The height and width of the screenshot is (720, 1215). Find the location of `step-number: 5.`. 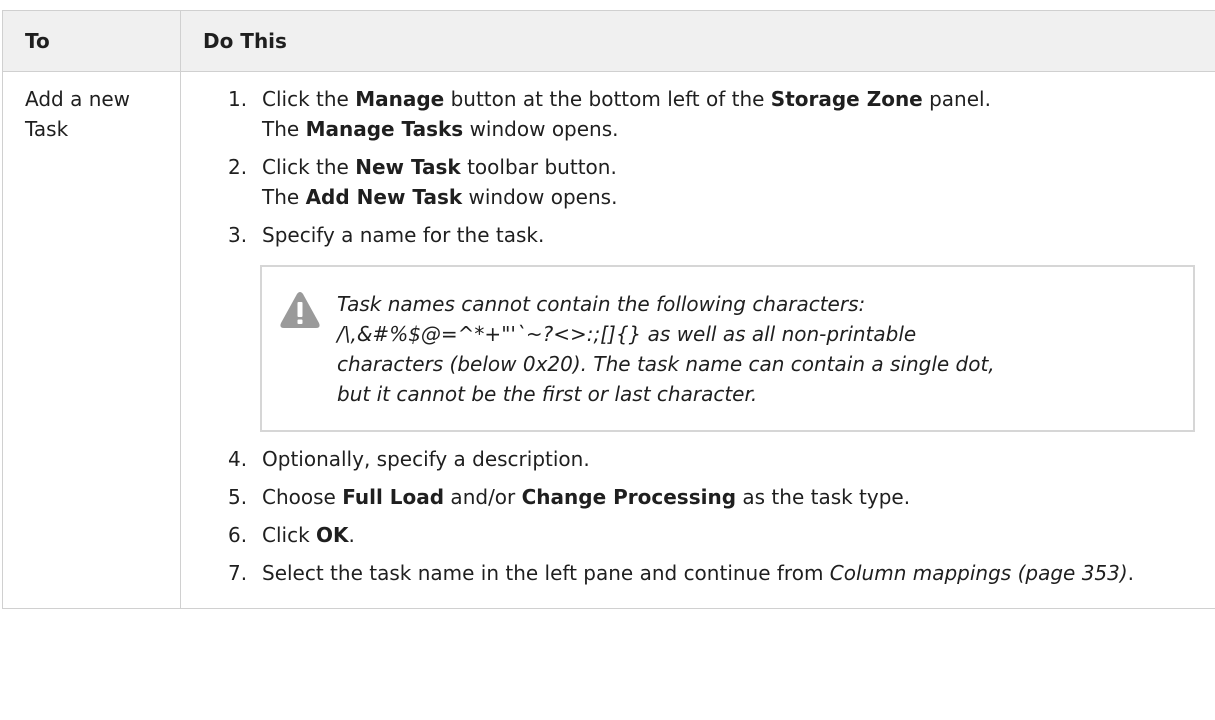

step-number: 5. is located at coordinates (238, 497).